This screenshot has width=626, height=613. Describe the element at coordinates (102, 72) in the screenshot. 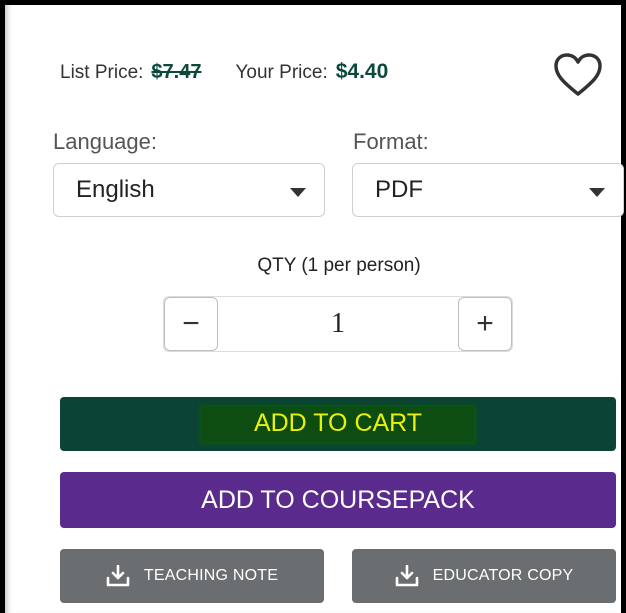

I see `list-price-label: List Price:` at that location.